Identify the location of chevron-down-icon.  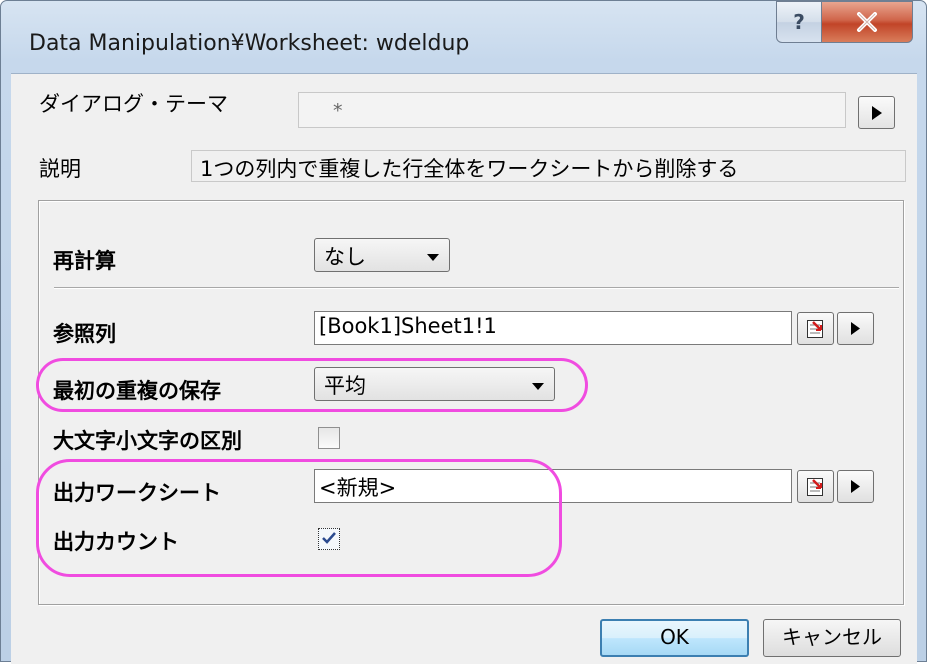
(433, 257).